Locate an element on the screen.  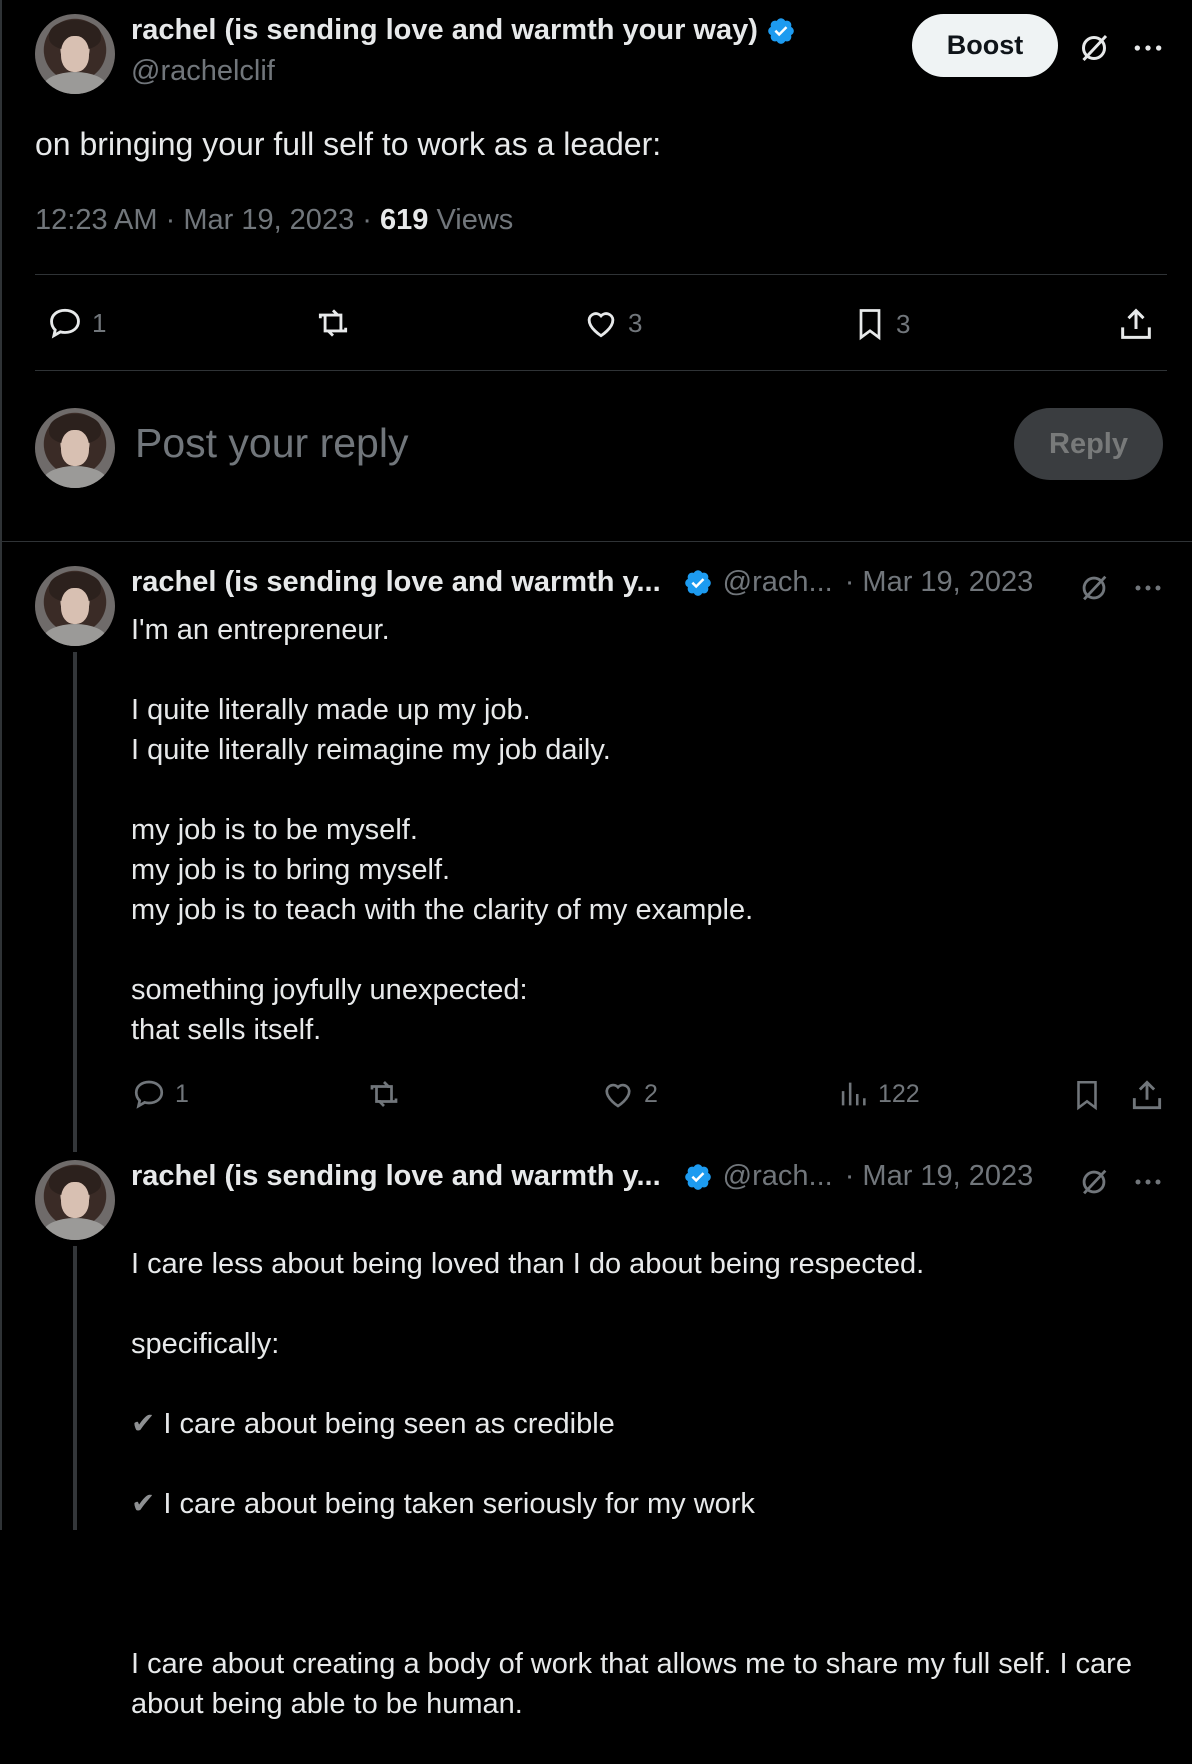
post-time: 12:23 AM is located at coordinates (96, 220).